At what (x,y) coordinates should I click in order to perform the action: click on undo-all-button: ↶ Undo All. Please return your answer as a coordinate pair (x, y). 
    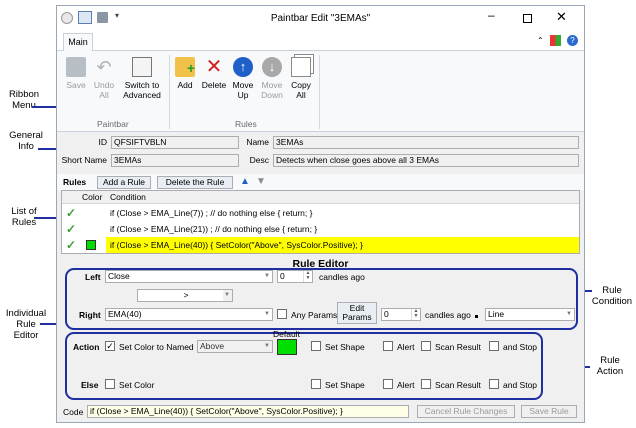
    Looking at the image, I should click on (104, 78).